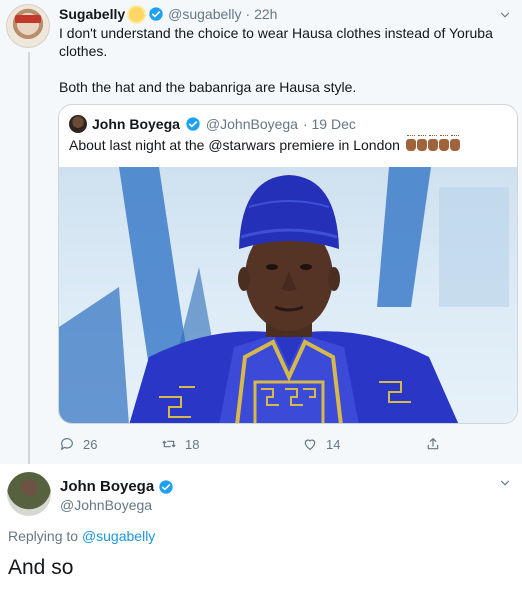 Image resolution: width=522 pixels, height=589 pixels. Describe the element at coordinates (169, 444) in the screenshot. I see `retweet-icon` at that location.